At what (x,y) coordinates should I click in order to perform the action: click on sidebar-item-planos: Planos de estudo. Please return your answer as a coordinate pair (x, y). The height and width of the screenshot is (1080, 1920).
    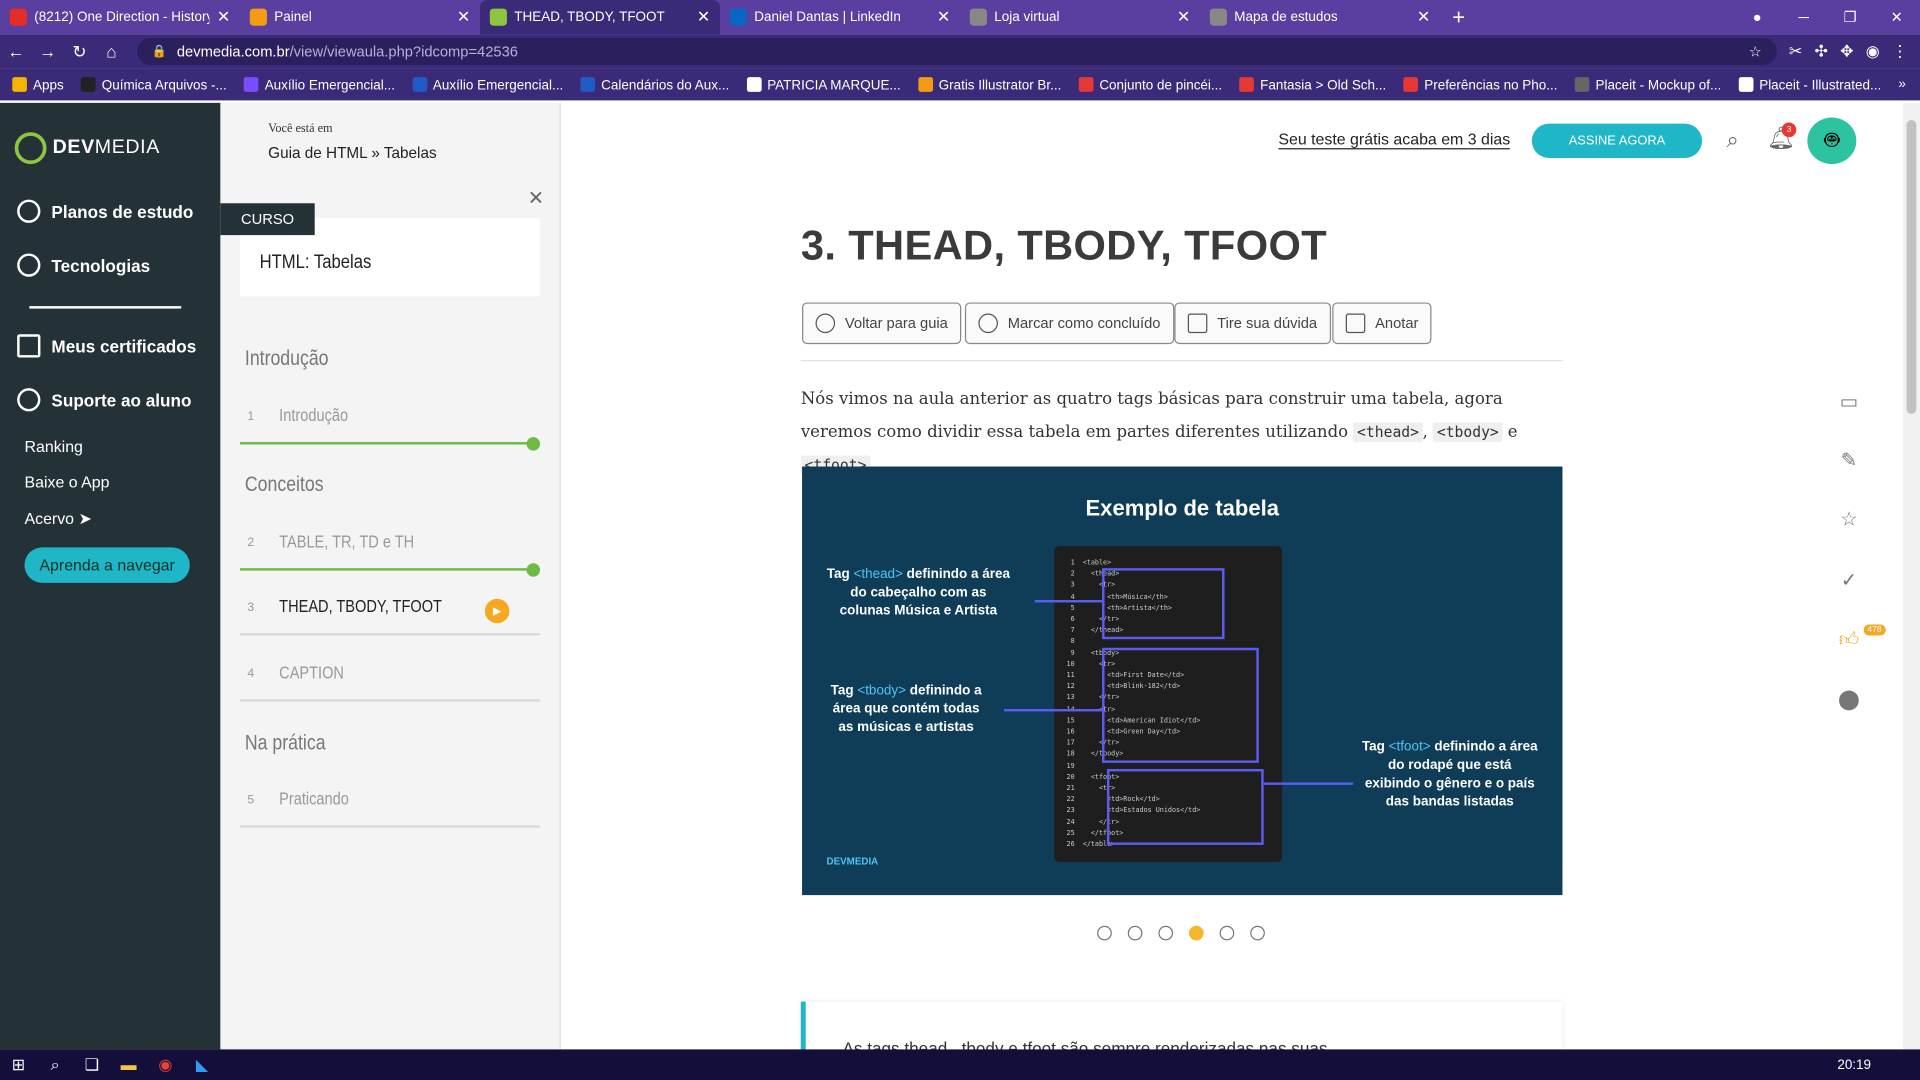
    Looking at the image, I should click on (105, 211).